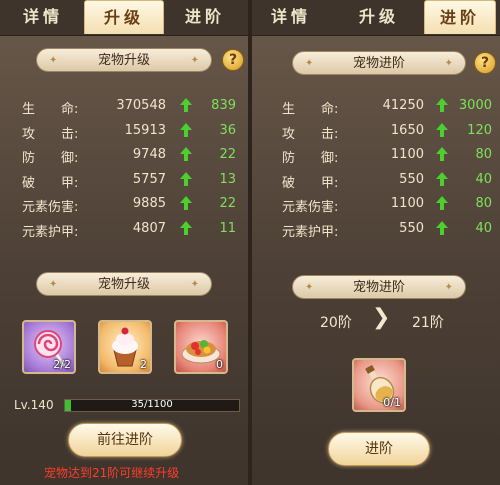  I want to click on stat-increase: 839, so click(223, 105).